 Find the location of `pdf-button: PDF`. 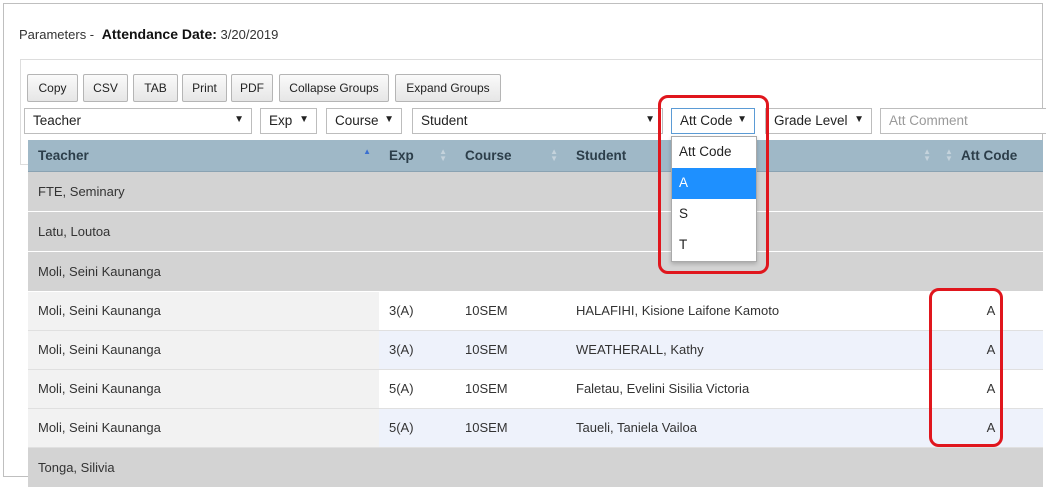

pdf-button: PDF is located at coordinates (252, 88).